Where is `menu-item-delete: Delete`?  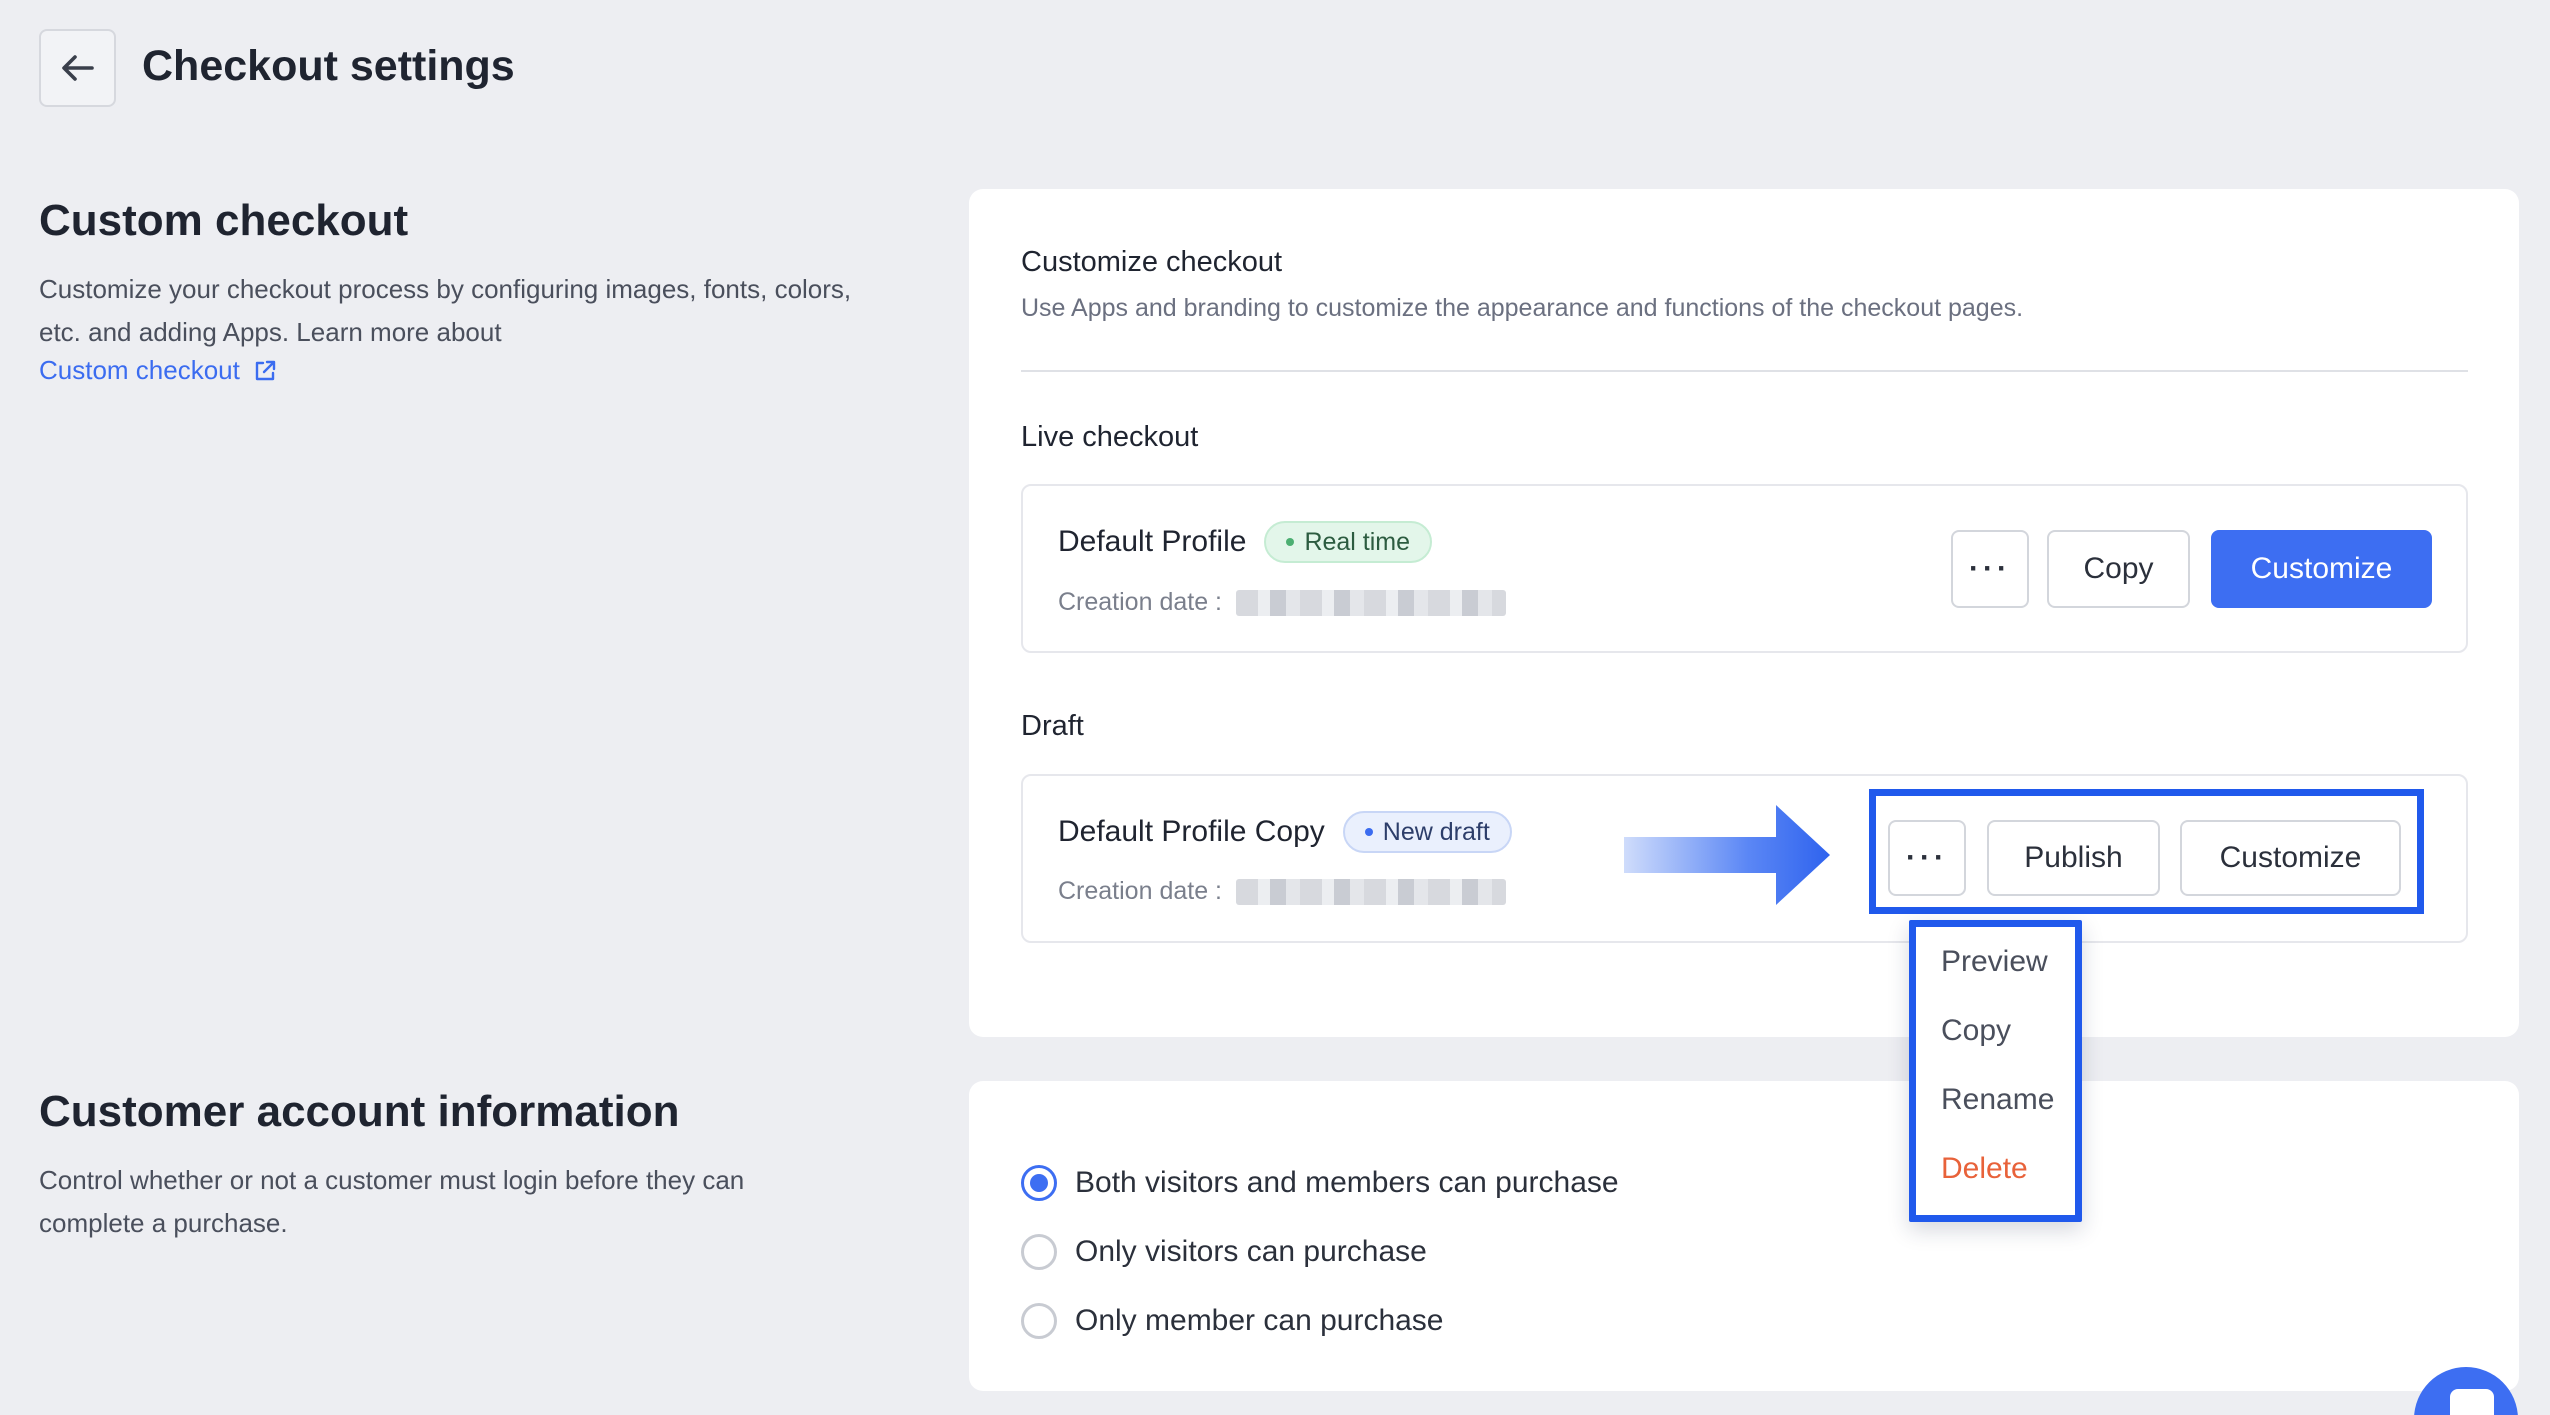 menu-item-delete: Delete is located at coordinates (1984, 1169).